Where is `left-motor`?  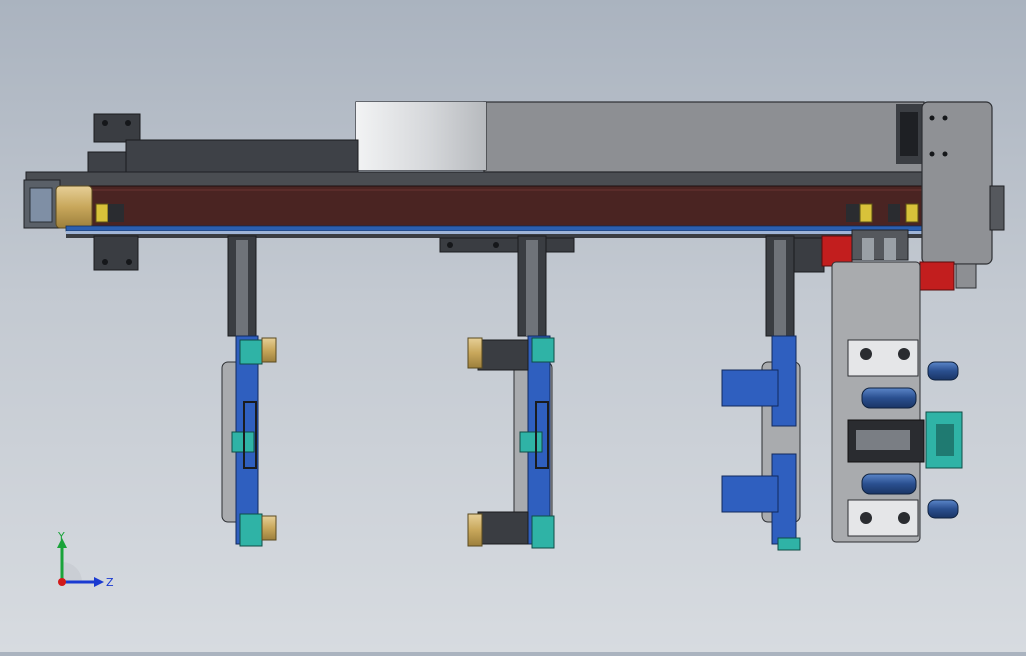 left-motor is located at coordinates (58, 204).